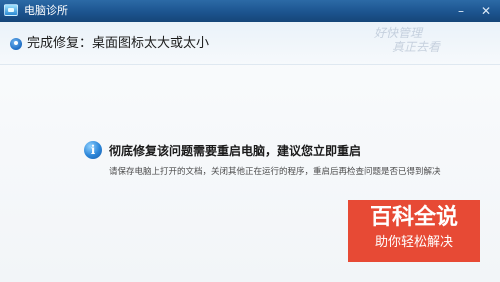 This screenshot has height=282, width=500. I want to click on baike-logo-subtitle: 助你轻松解决, so click(413, 242).